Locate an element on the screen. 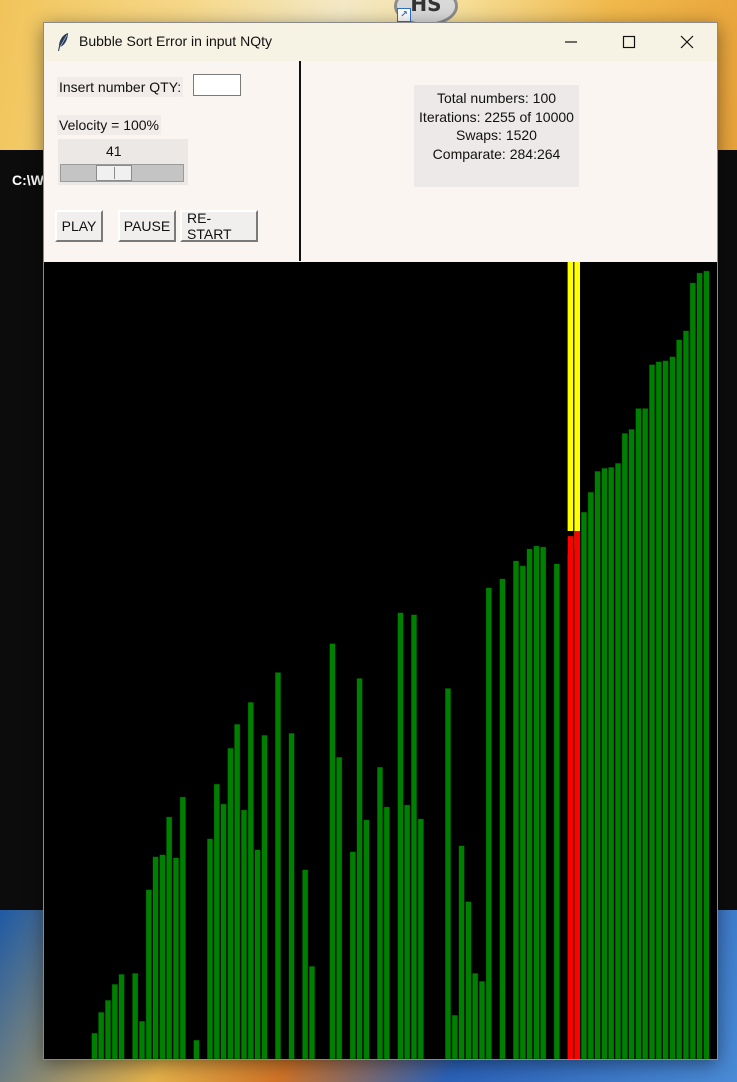  close-icon is located at coordinates (687, 42).